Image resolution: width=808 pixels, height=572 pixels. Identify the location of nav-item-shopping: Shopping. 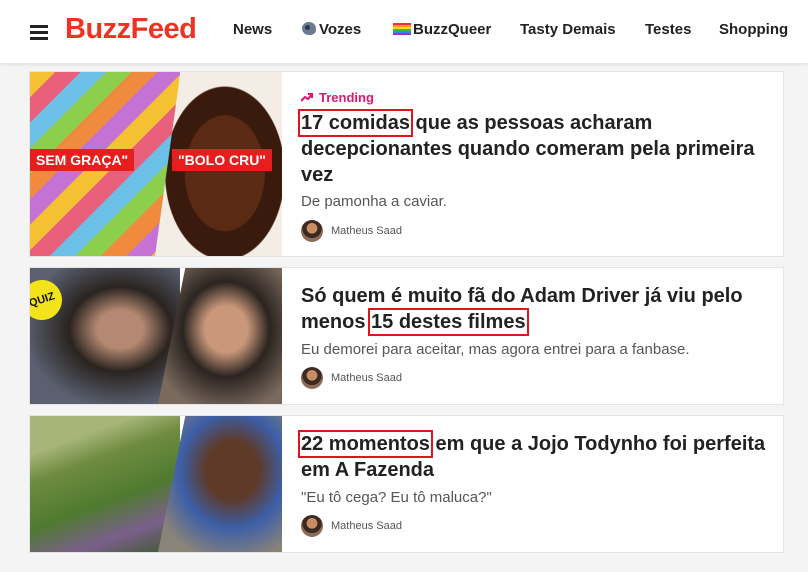
(753, 29).